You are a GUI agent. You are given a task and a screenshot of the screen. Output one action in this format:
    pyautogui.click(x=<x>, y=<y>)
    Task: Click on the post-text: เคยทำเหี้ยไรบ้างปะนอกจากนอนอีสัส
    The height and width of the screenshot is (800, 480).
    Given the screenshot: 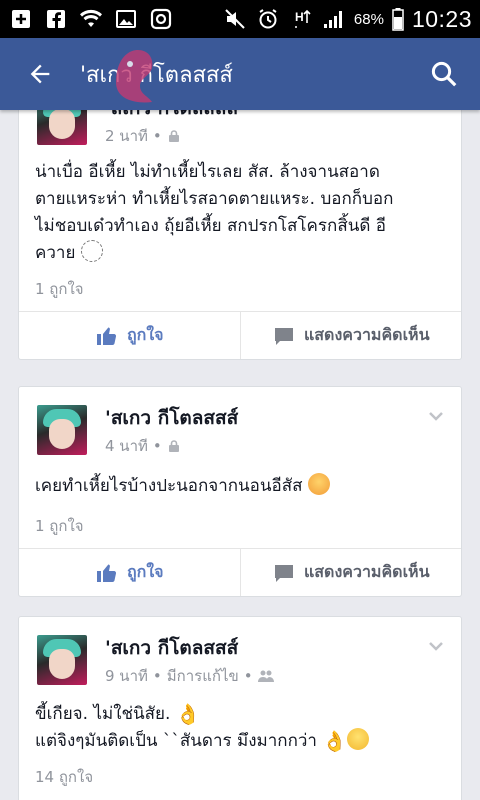 What is the action you would take?
    pyautogui.click(x=240, y=479)
    